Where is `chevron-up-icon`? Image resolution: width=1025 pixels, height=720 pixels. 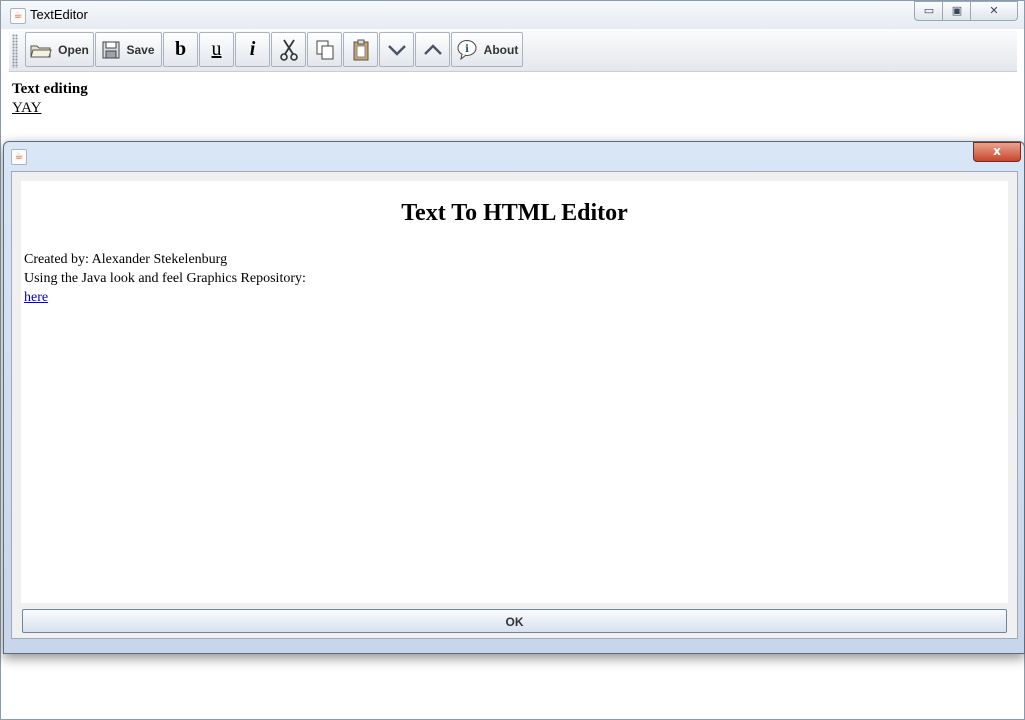 chevron-up-icon is located at coordinates (433, 50).